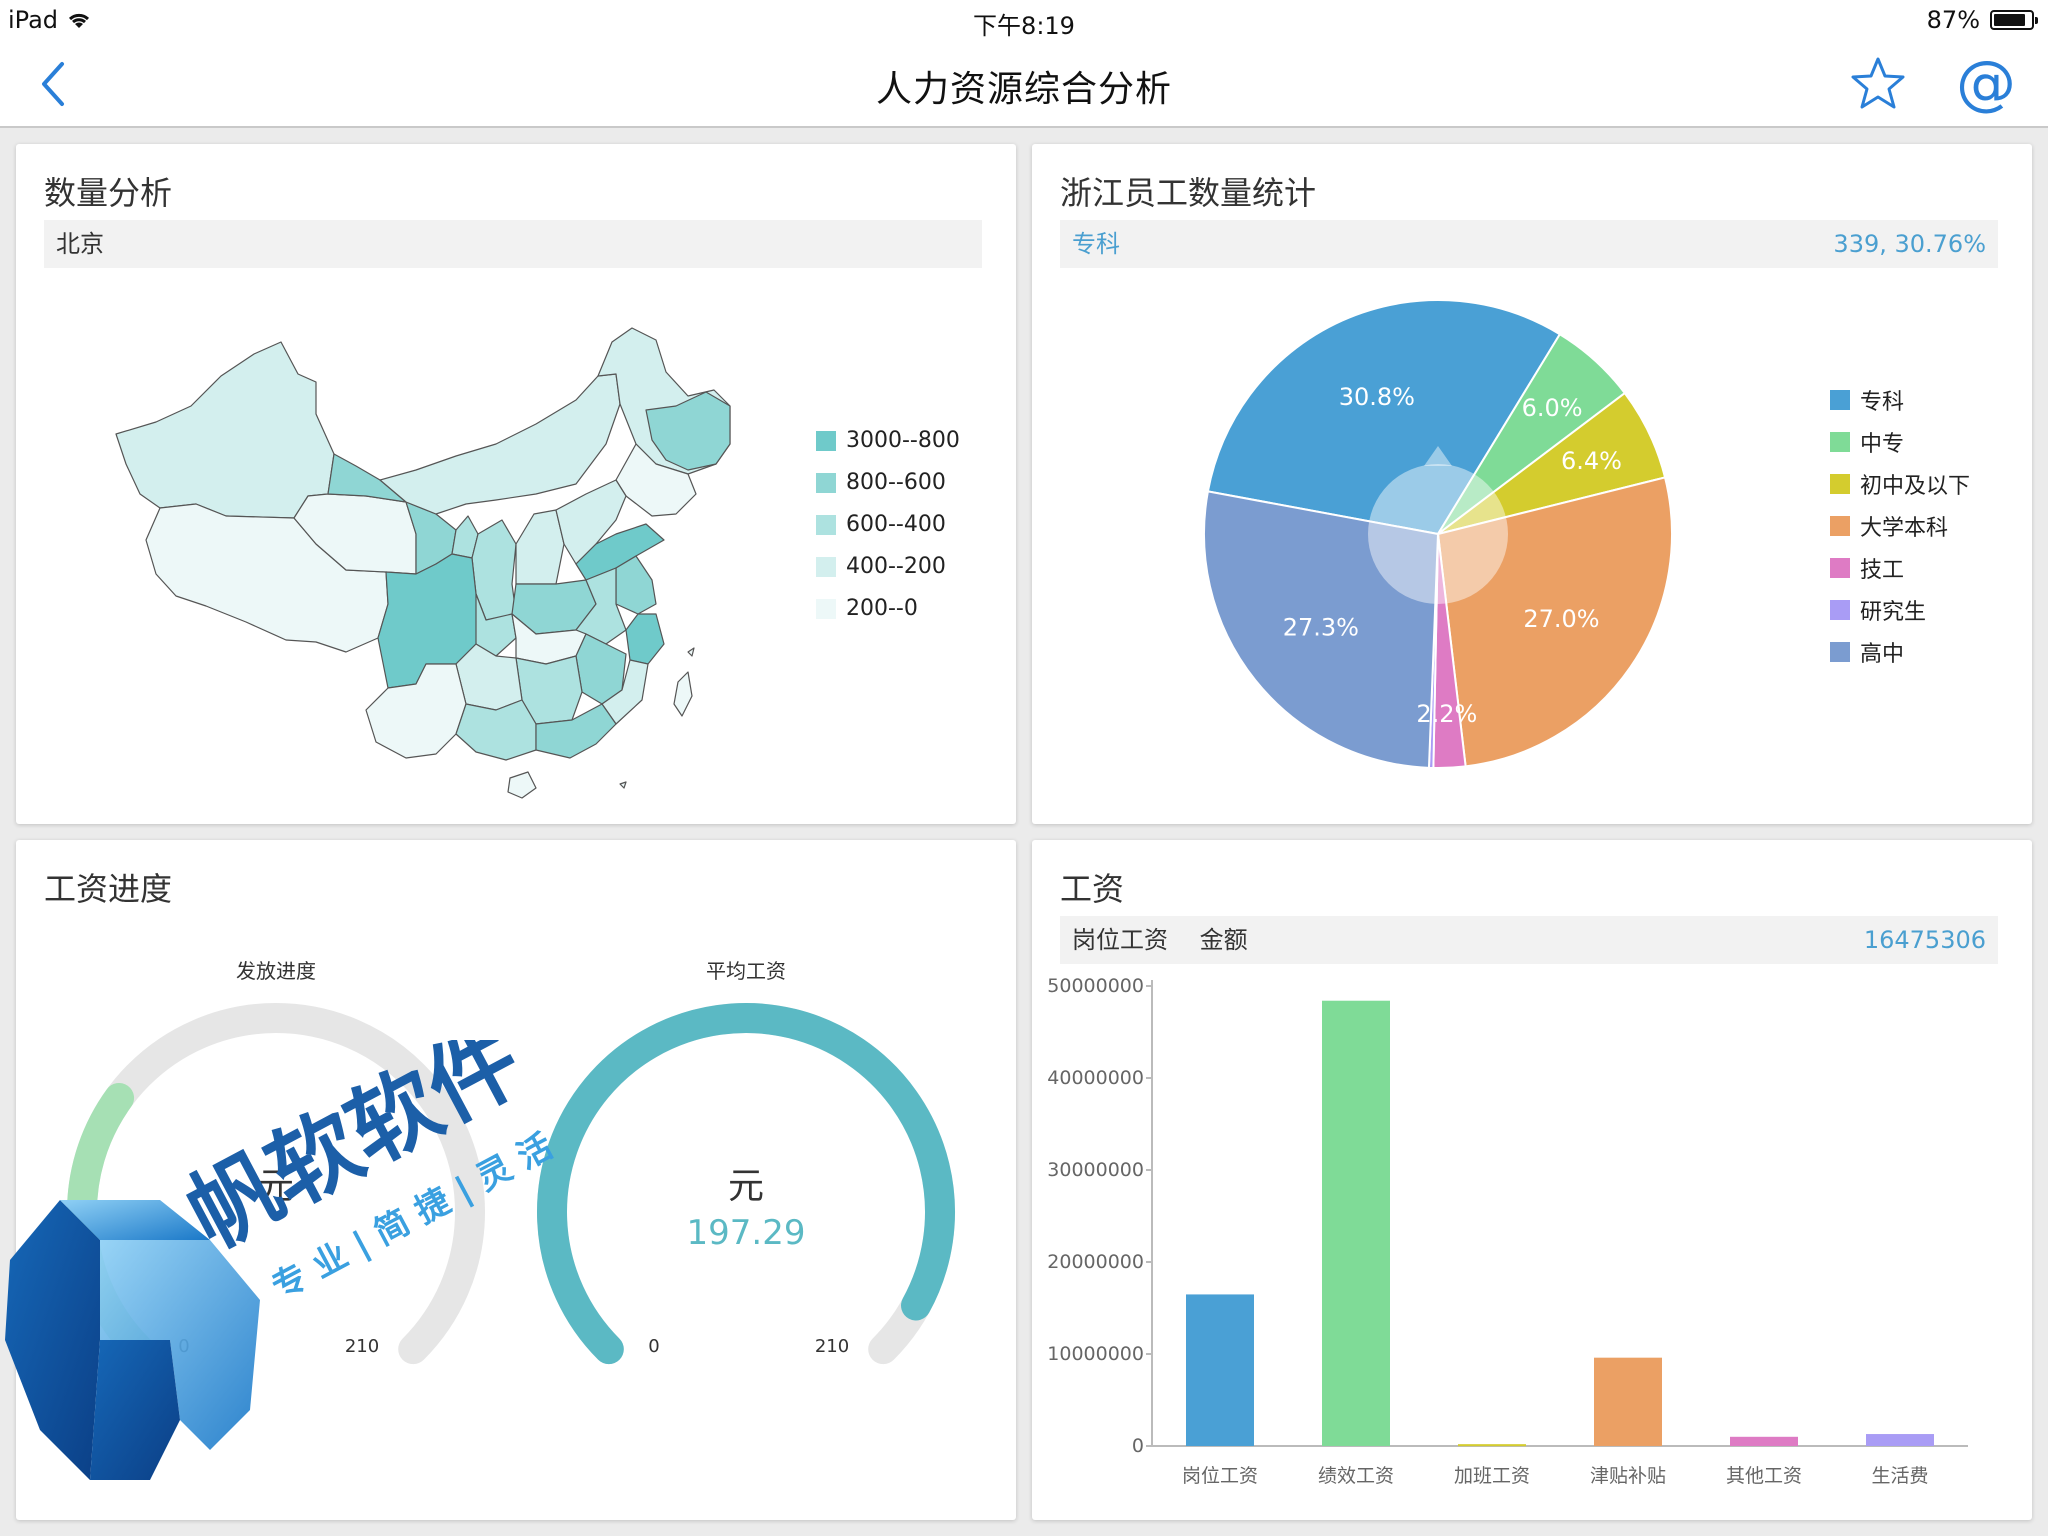 The height and width of the screenshot is (1536, 2048). I want to click on map-legend-item: 400--200, so click(881, 566).